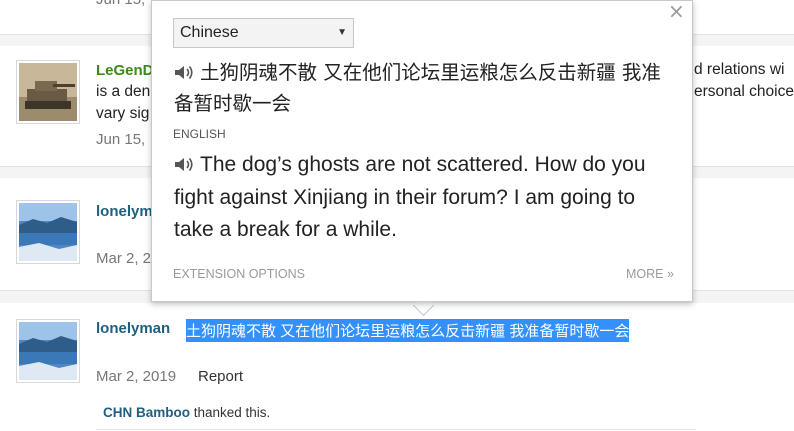  Describe the element at coordinates (650, 274) in the screenshot. I see `more-link: MORE »` at that location.